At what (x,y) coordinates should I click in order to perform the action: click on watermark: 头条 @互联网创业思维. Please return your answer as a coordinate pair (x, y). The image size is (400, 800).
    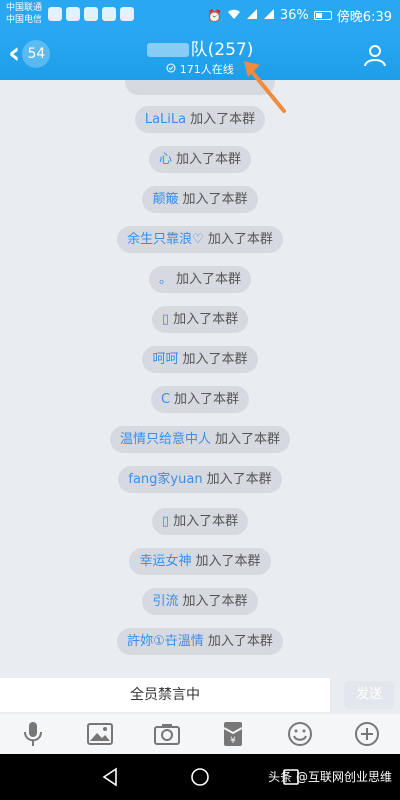
    Looking at the image, I should click on (330, 777).